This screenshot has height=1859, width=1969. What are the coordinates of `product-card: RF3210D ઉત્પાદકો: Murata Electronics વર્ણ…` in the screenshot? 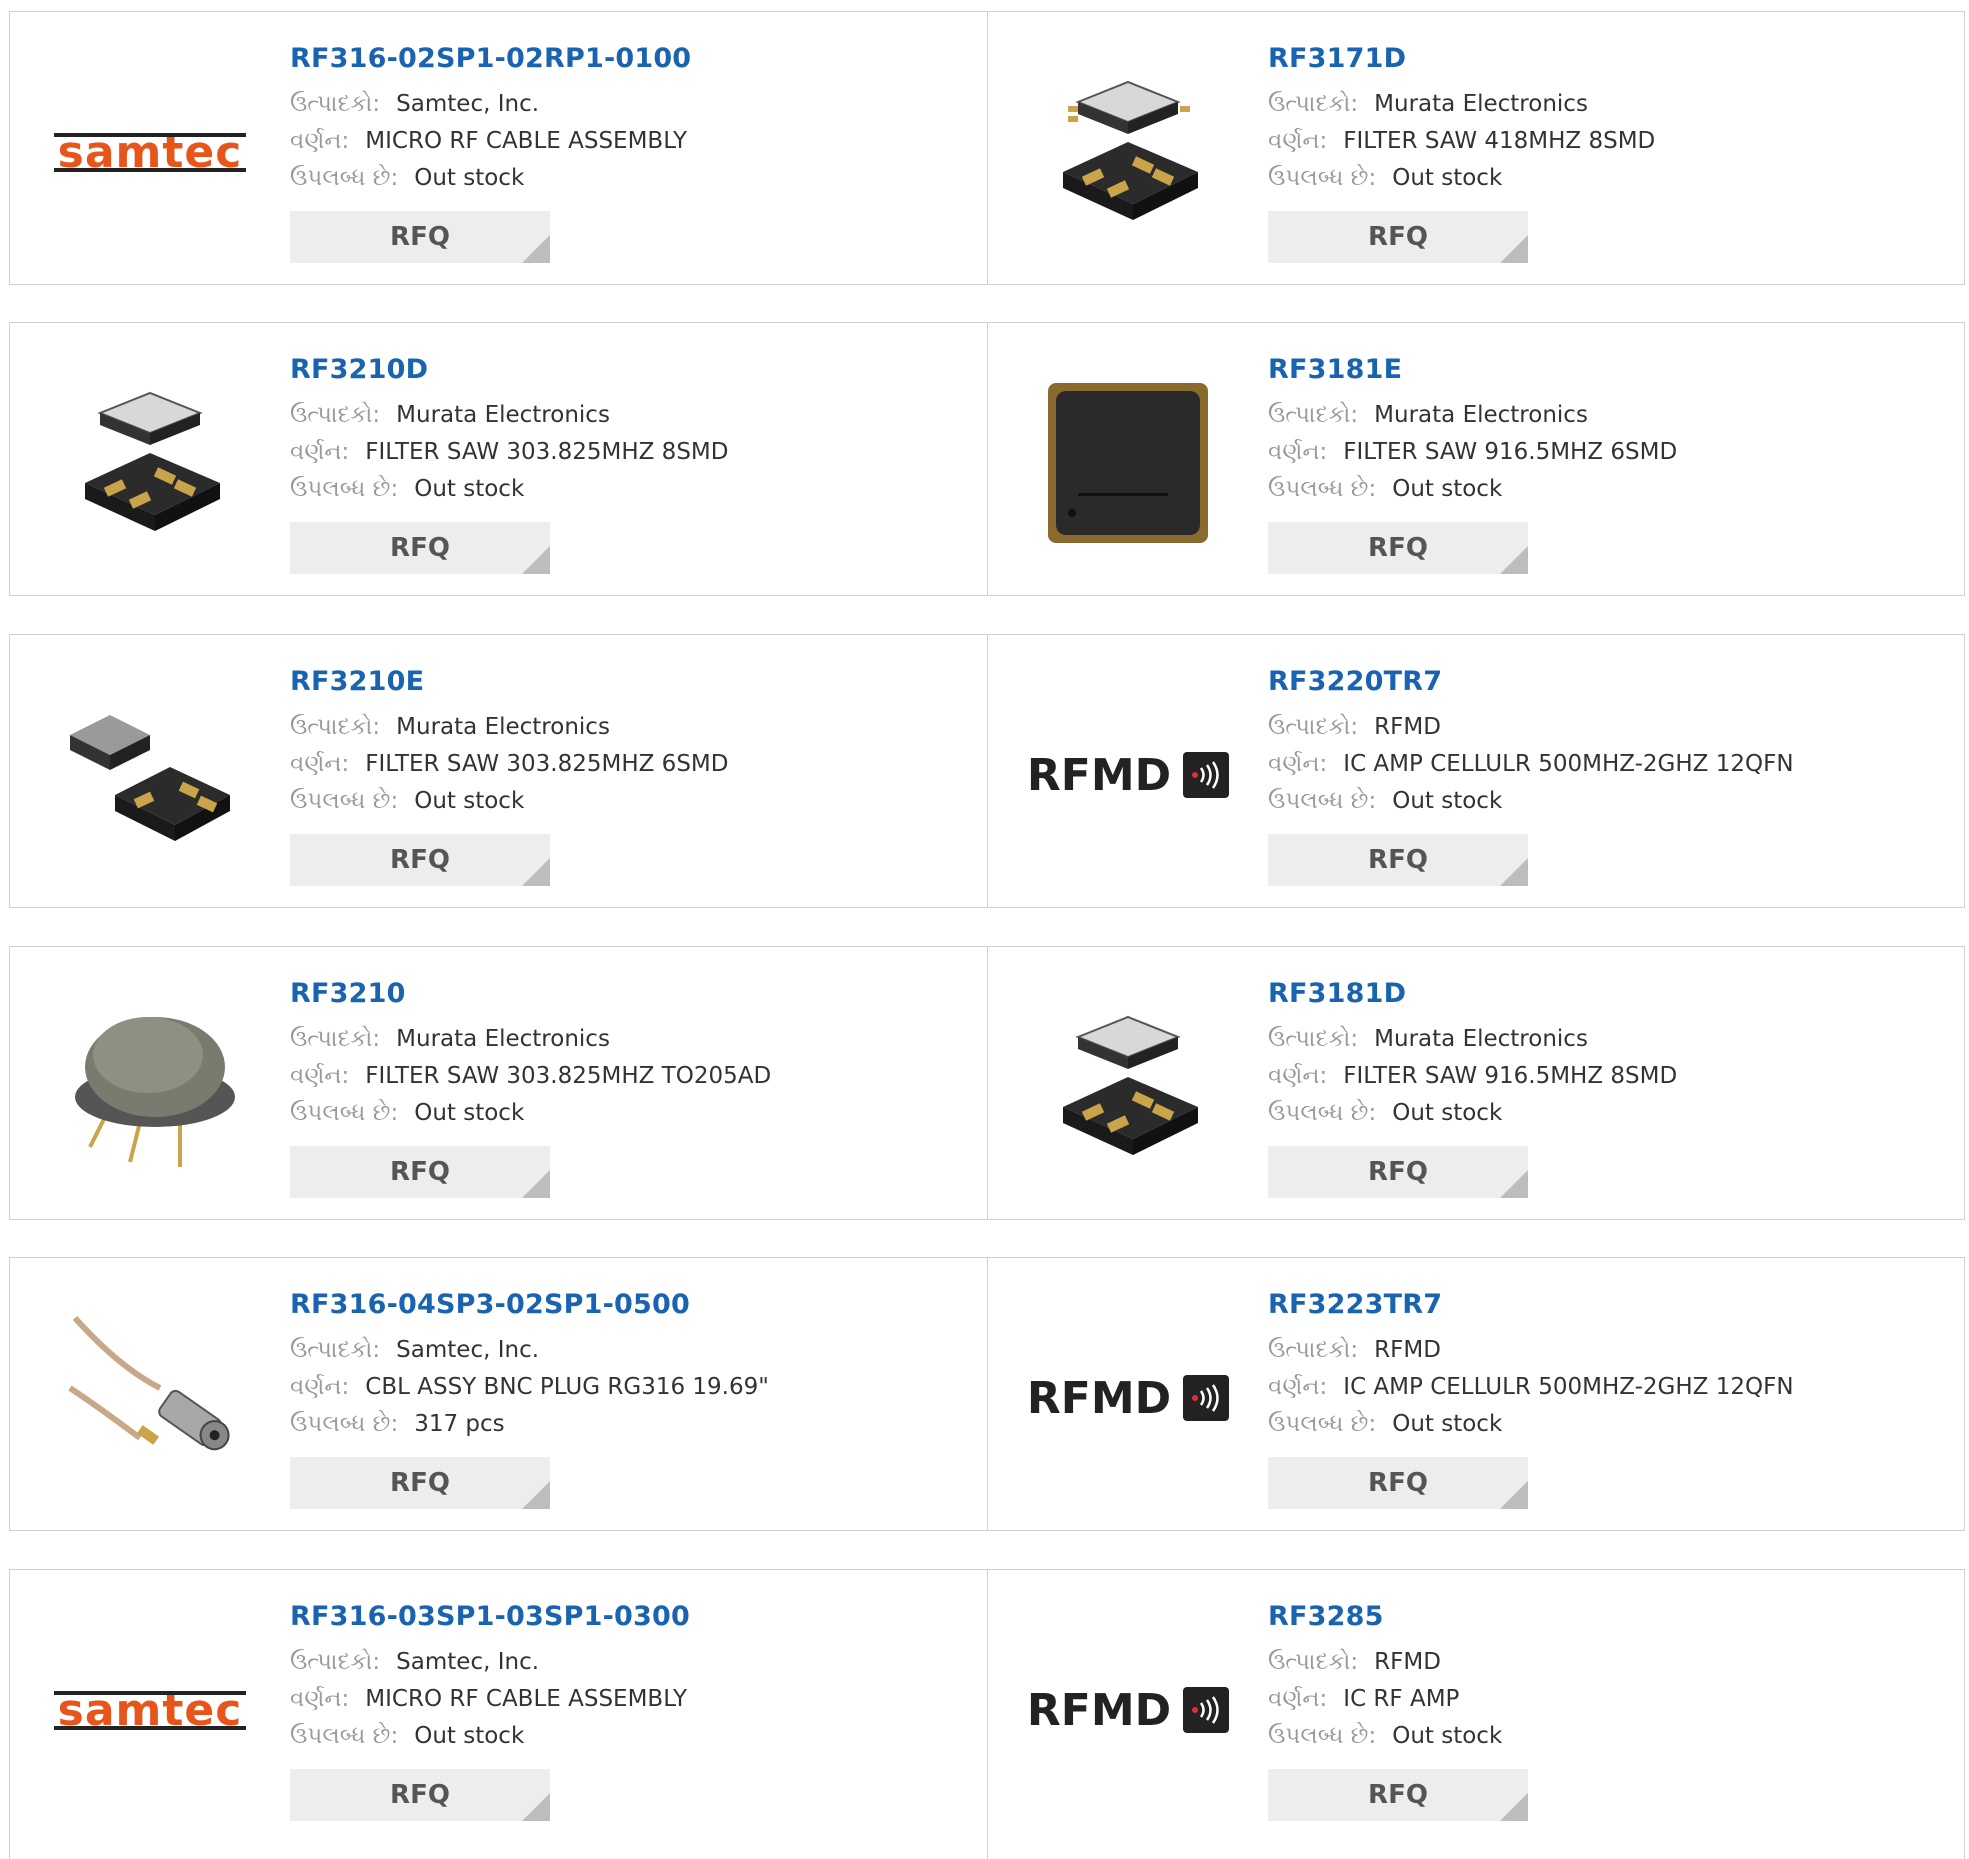 It's located at (498, 459).